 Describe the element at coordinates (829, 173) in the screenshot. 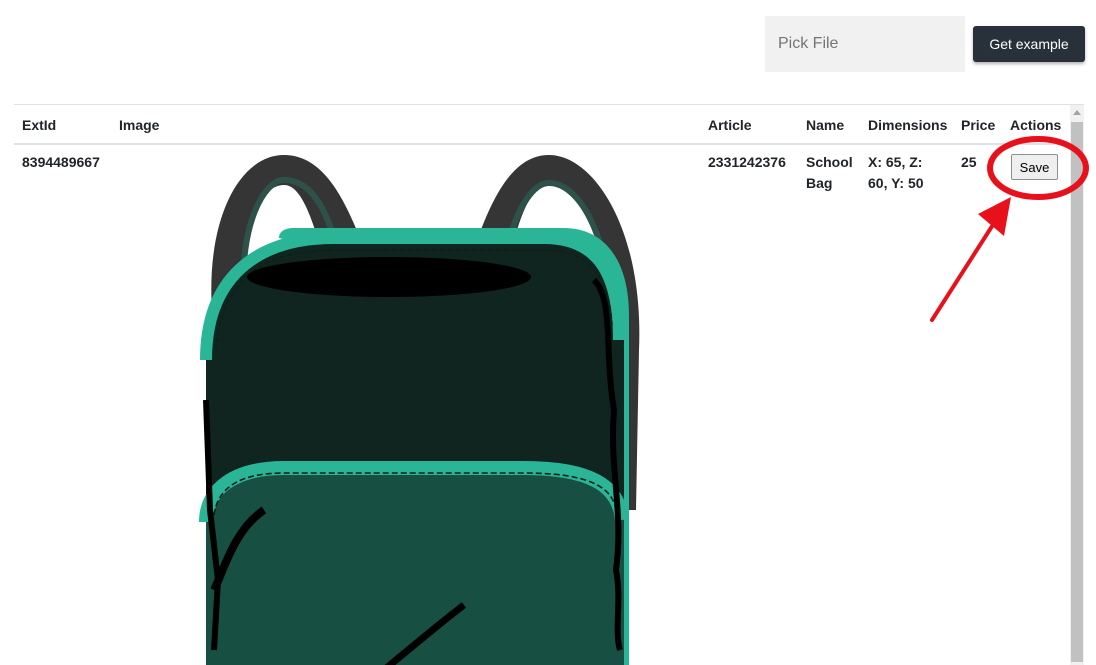

I see `cell-name: School Bag` at that location.